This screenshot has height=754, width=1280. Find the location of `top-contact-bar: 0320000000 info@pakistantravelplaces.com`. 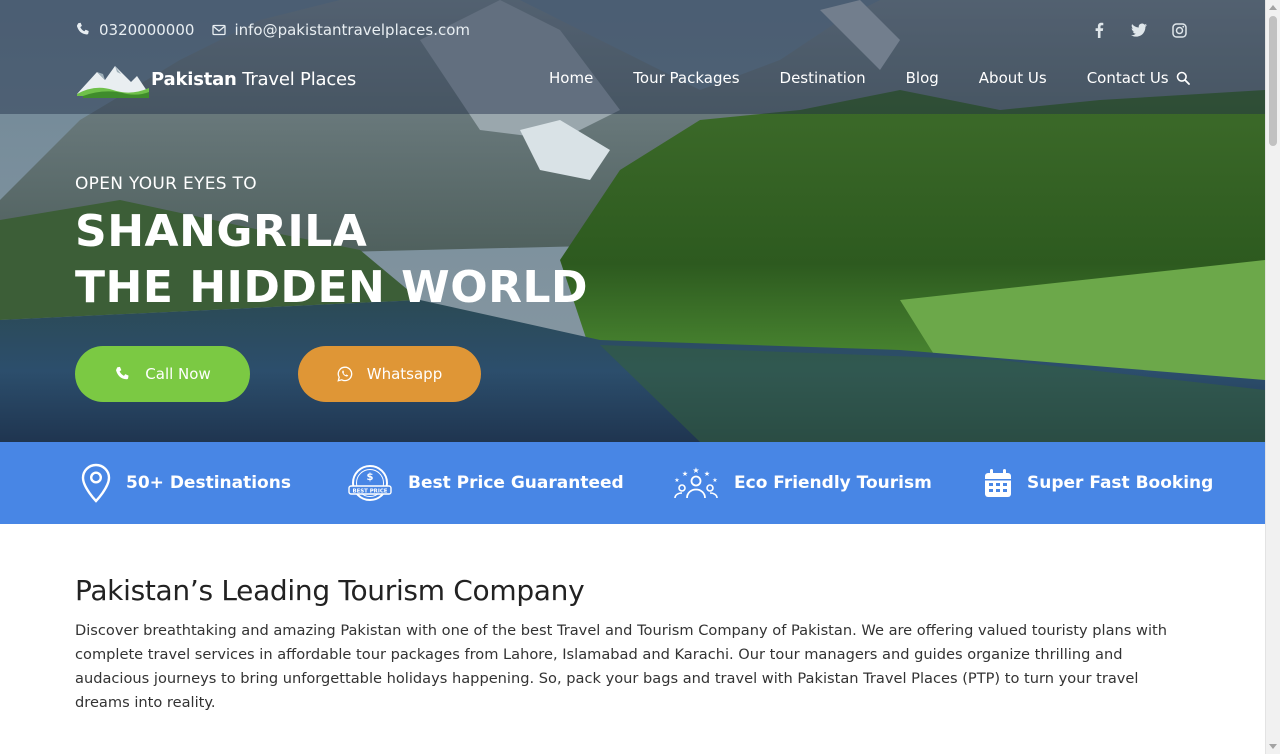

top-contact-bar: 0320000000 info@pakistantravelplaces.com is located at coordinates (631, 30).